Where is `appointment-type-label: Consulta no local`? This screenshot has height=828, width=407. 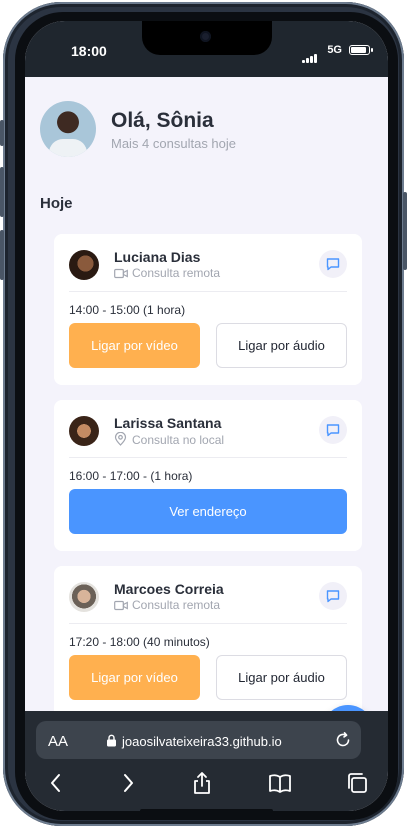
appointment-type-label: Consulta no local is located at coordinates (178, 440).